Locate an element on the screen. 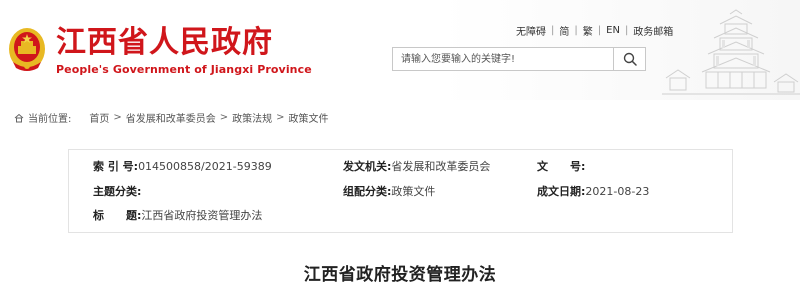 The image size is (800, 290). date-label: 成文日期: is located at coordinates (561, 191).